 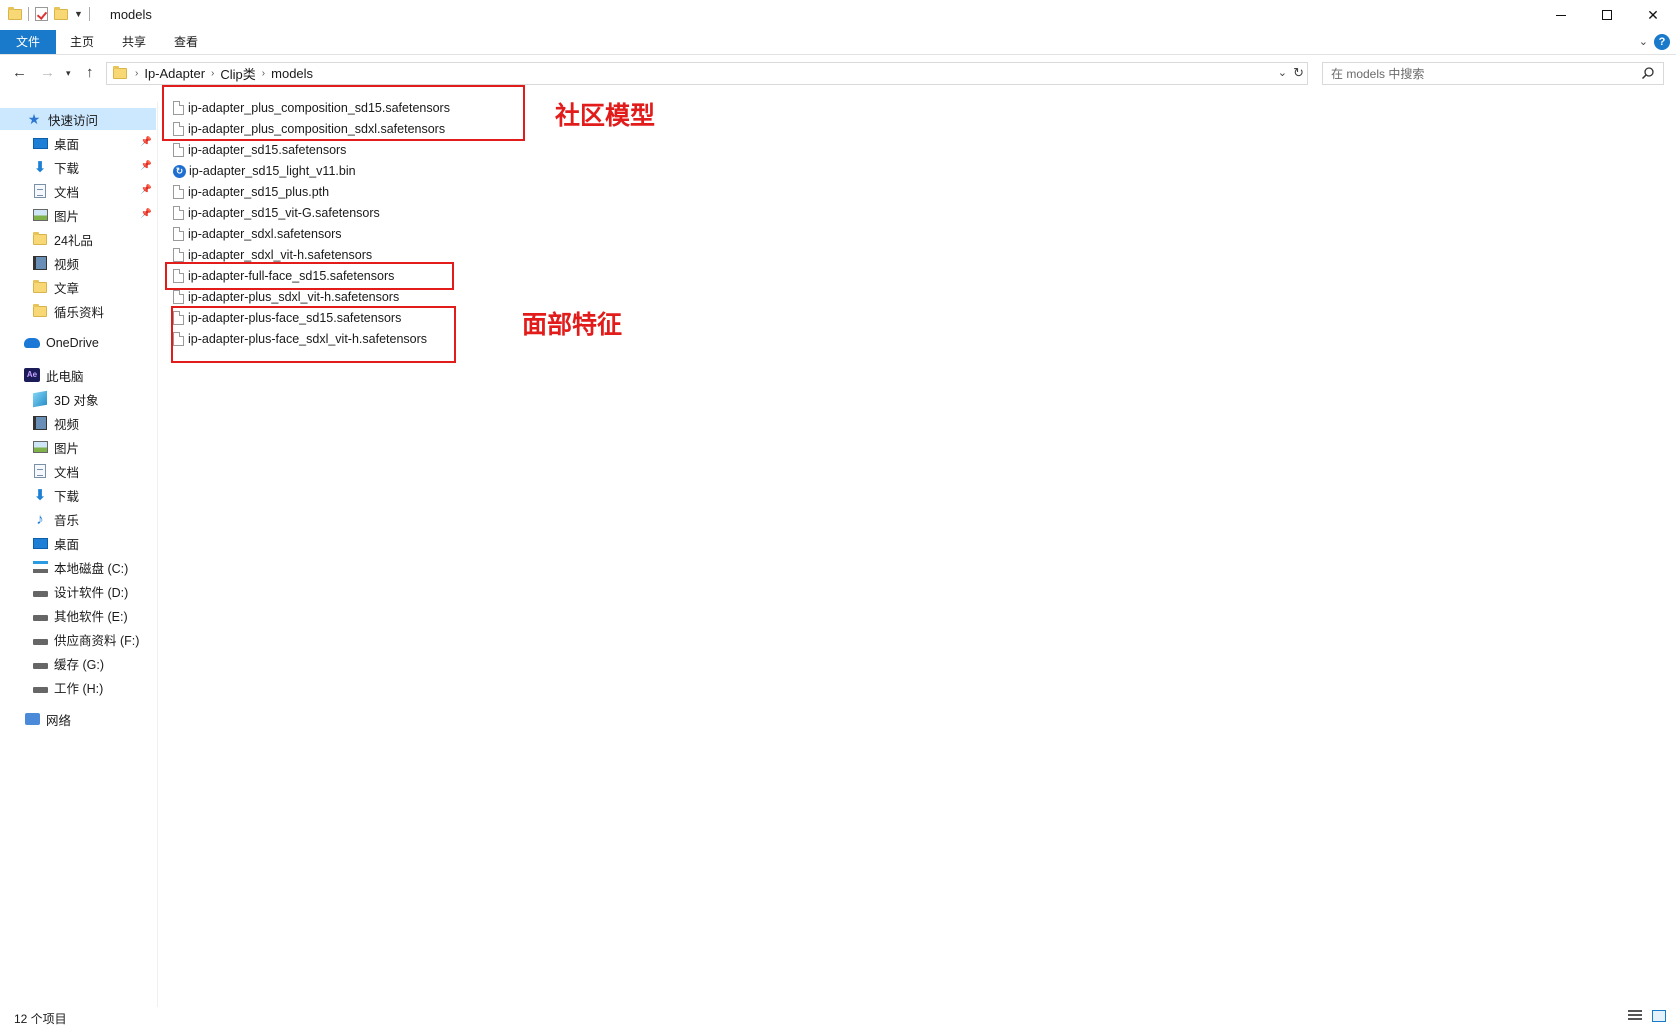 I want to click on close-button: ✕, so click(x=1653, y=15).